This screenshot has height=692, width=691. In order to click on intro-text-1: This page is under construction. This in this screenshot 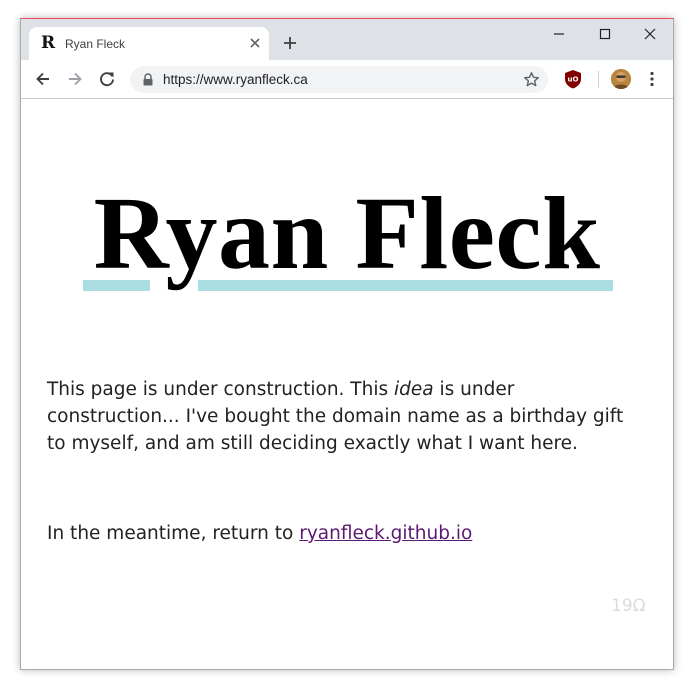, I will do `click(220, 389)`.